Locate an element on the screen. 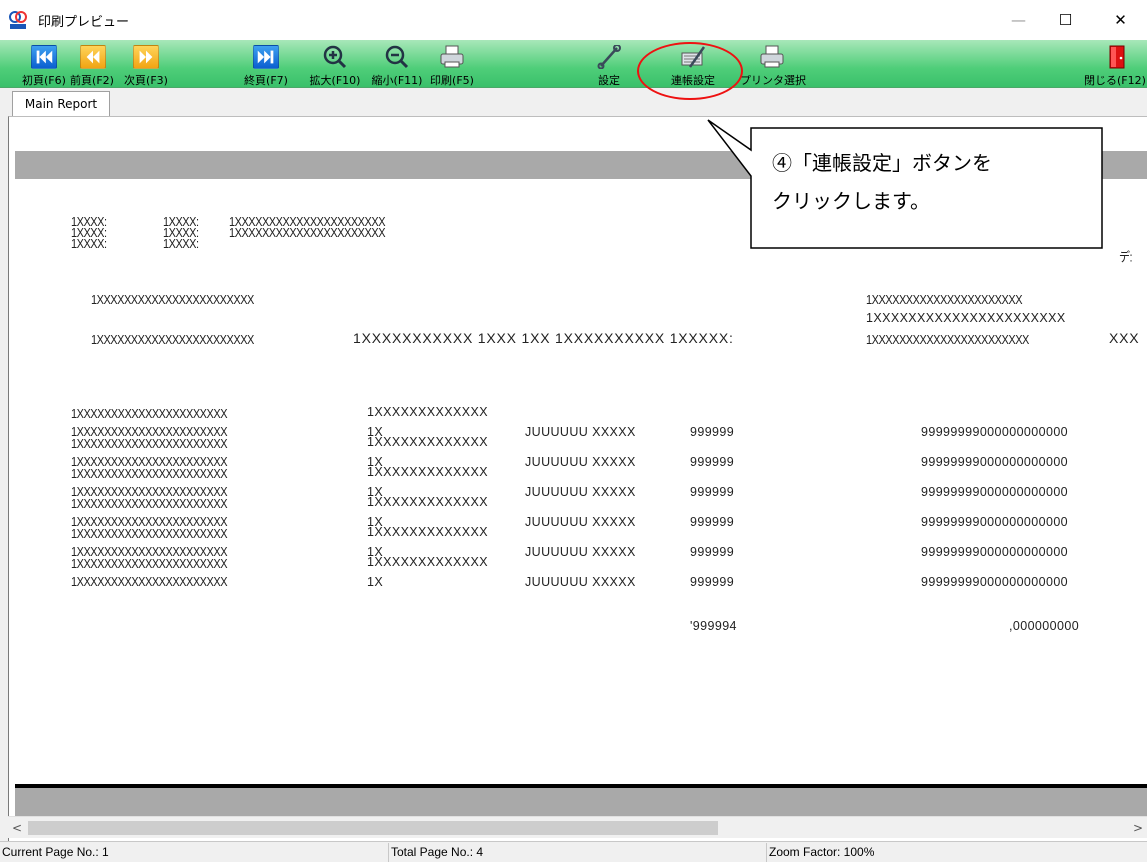 The image size is (1147, 862). page-margin-bottom is located at coordinates (581, 800).